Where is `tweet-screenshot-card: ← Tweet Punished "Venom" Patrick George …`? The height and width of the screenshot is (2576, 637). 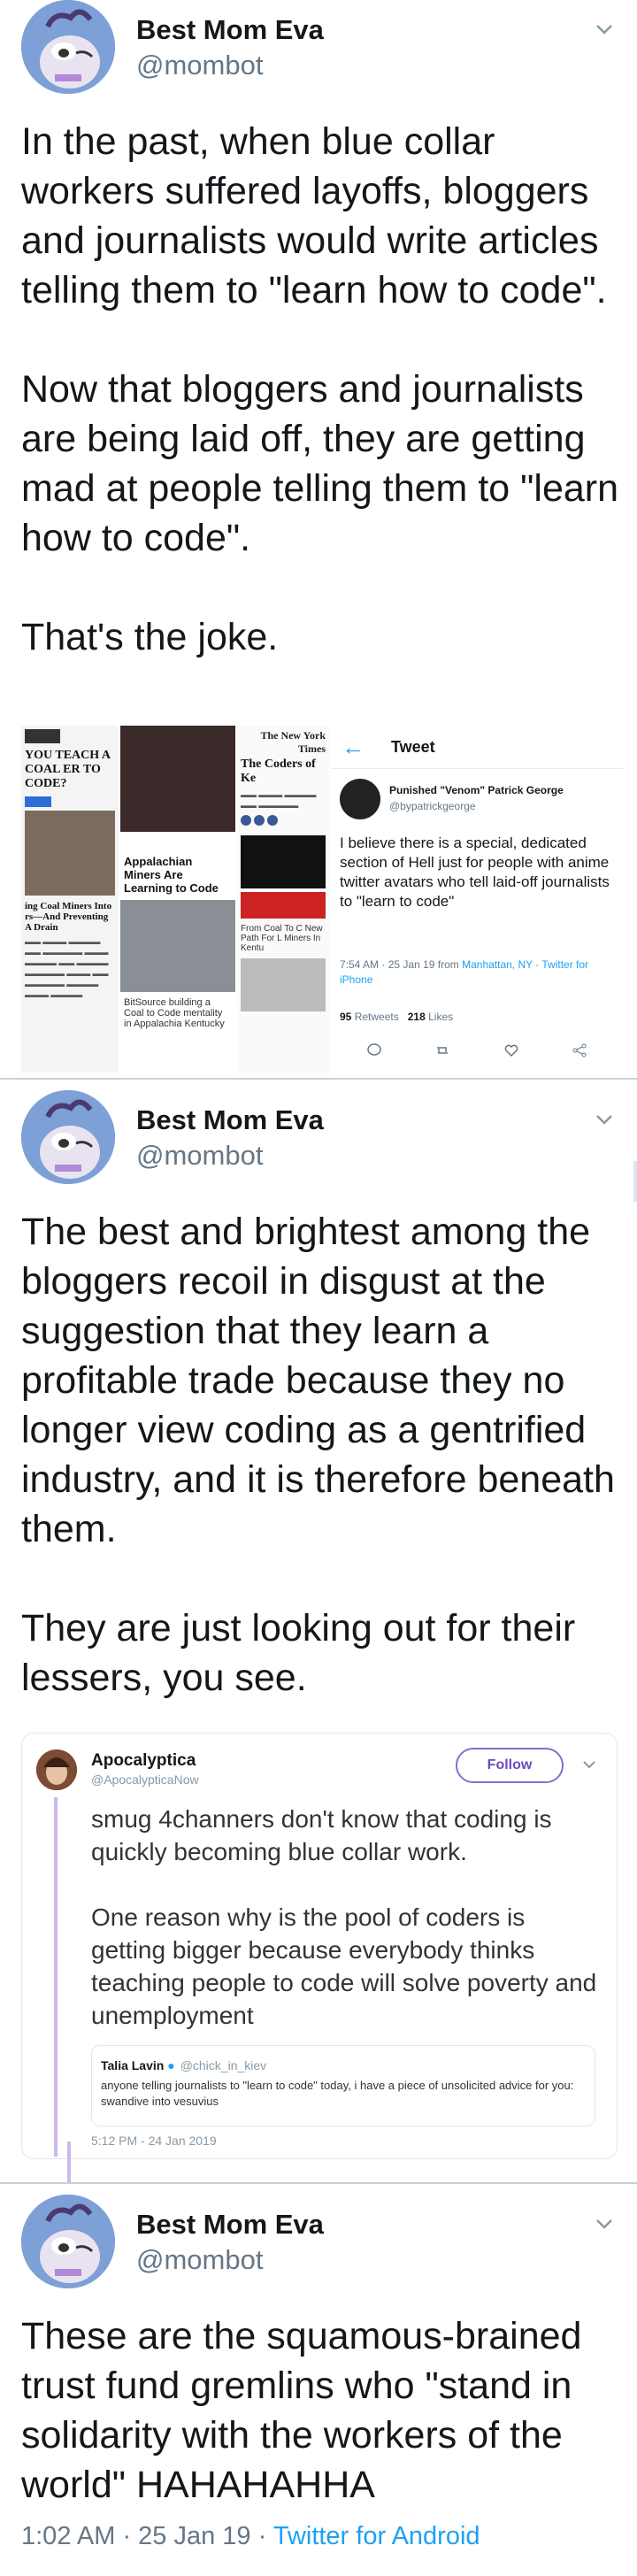
tweet-screenshot-card: ← Tweet Punished "Venom" Patrick George … is located at coordinates (477, 899).